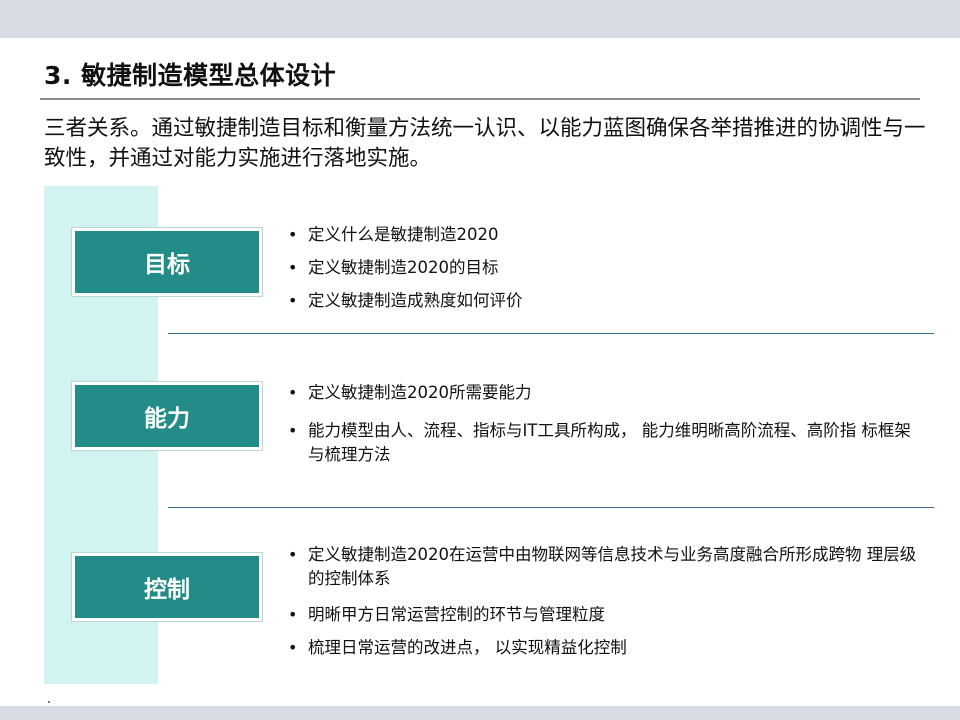 The image size is (960, 720). I want to click on top-band, so click(480, 19).